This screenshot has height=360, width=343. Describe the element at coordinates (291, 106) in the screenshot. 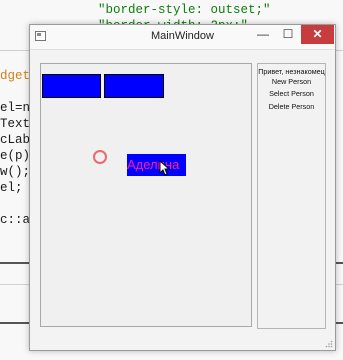

I see `delete-person-button: Delete Person` at that location.